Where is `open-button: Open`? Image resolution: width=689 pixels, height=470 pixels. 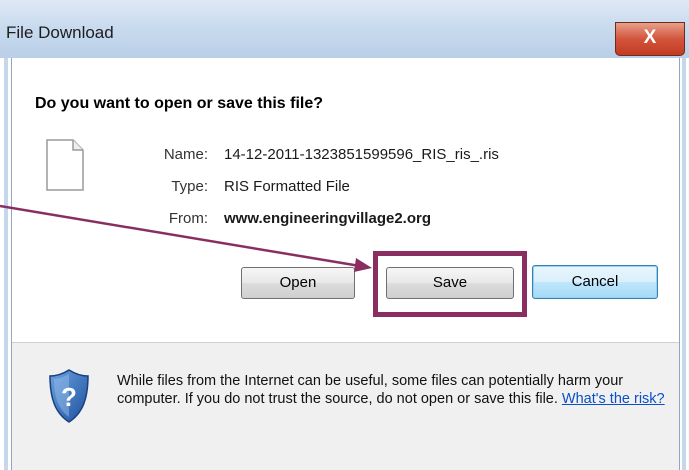 open-button: Open is located at coordinates (298, 283).